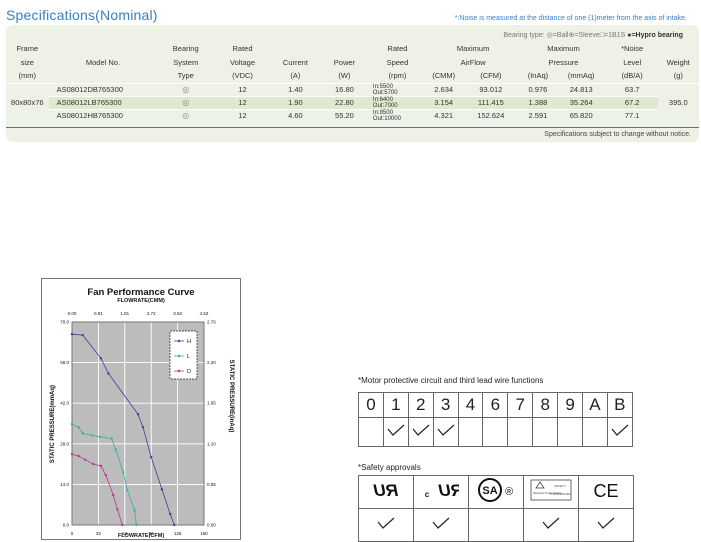 Image resolution: width=701 pixels, height=542 pixels. What do you see at coordinates (177, 313) in the screenshot?
I see `top-tick-label: 3.62` at bounding box center [177, 313].